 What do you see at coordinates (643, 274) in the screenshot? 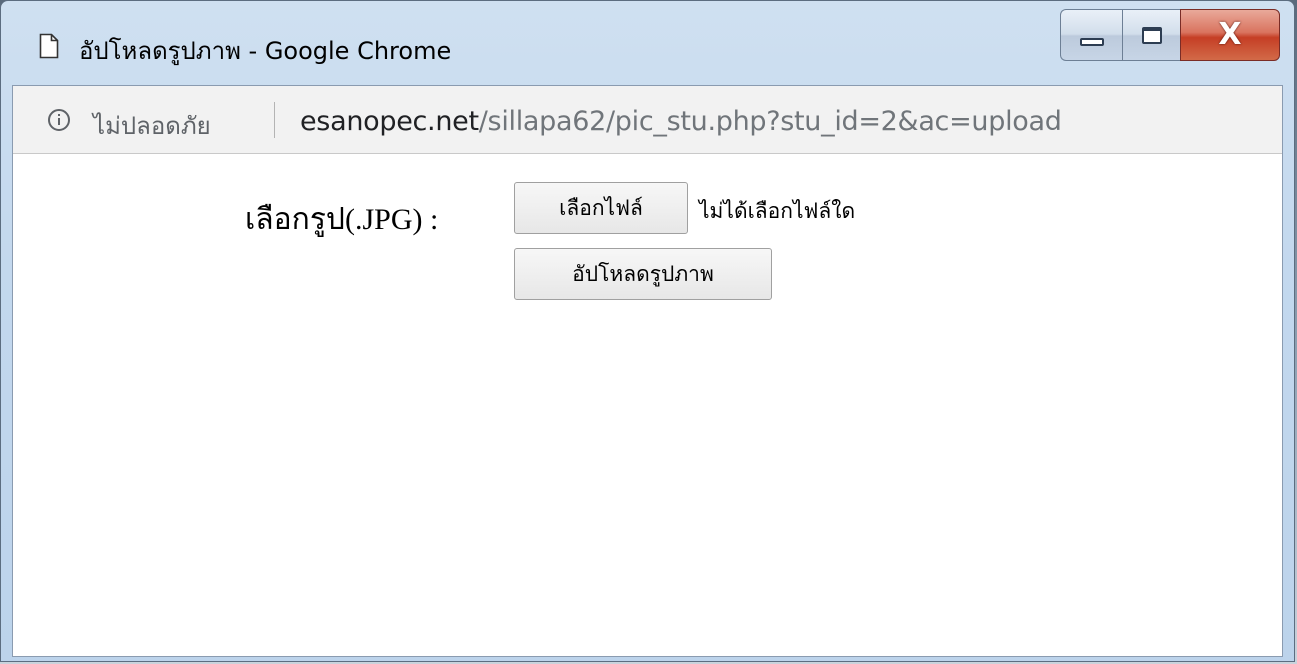
I see `upload-image-button: อัปโหลดรูปภาพ` at bounding box center [643, 274].